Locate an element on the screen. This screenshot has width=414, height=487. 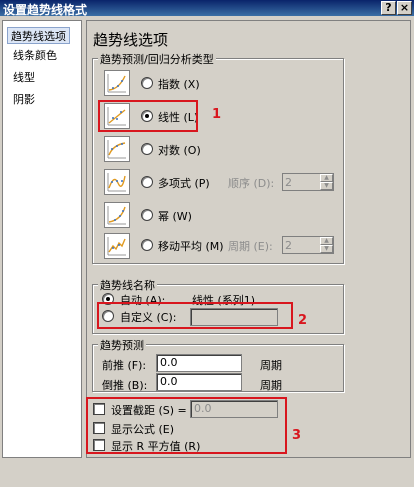
annotation-number-1: 1 is located at coordinates (217, 114).